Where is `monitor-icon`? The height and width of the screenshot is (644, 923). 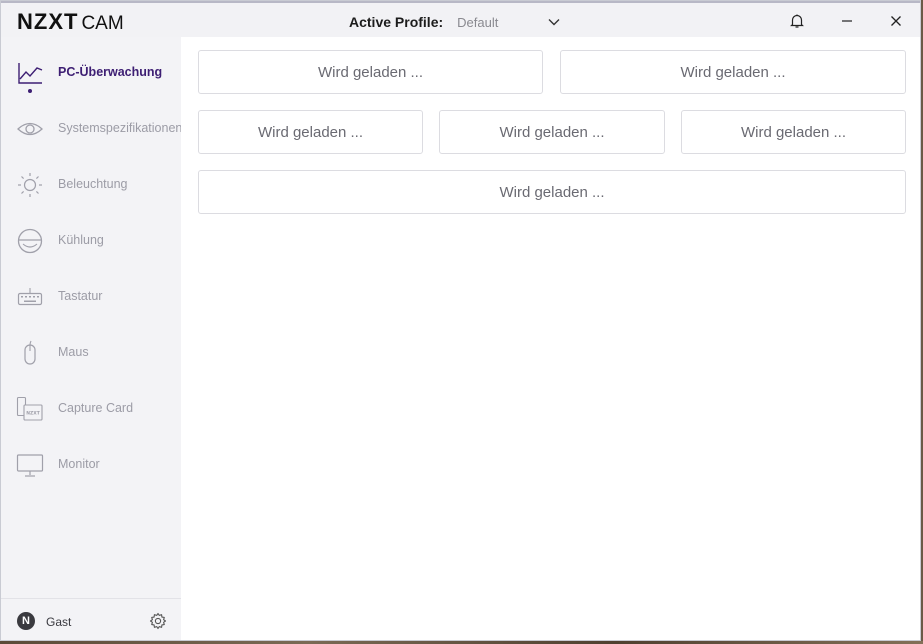
monitor-icon is located at coordinates (30, 465).